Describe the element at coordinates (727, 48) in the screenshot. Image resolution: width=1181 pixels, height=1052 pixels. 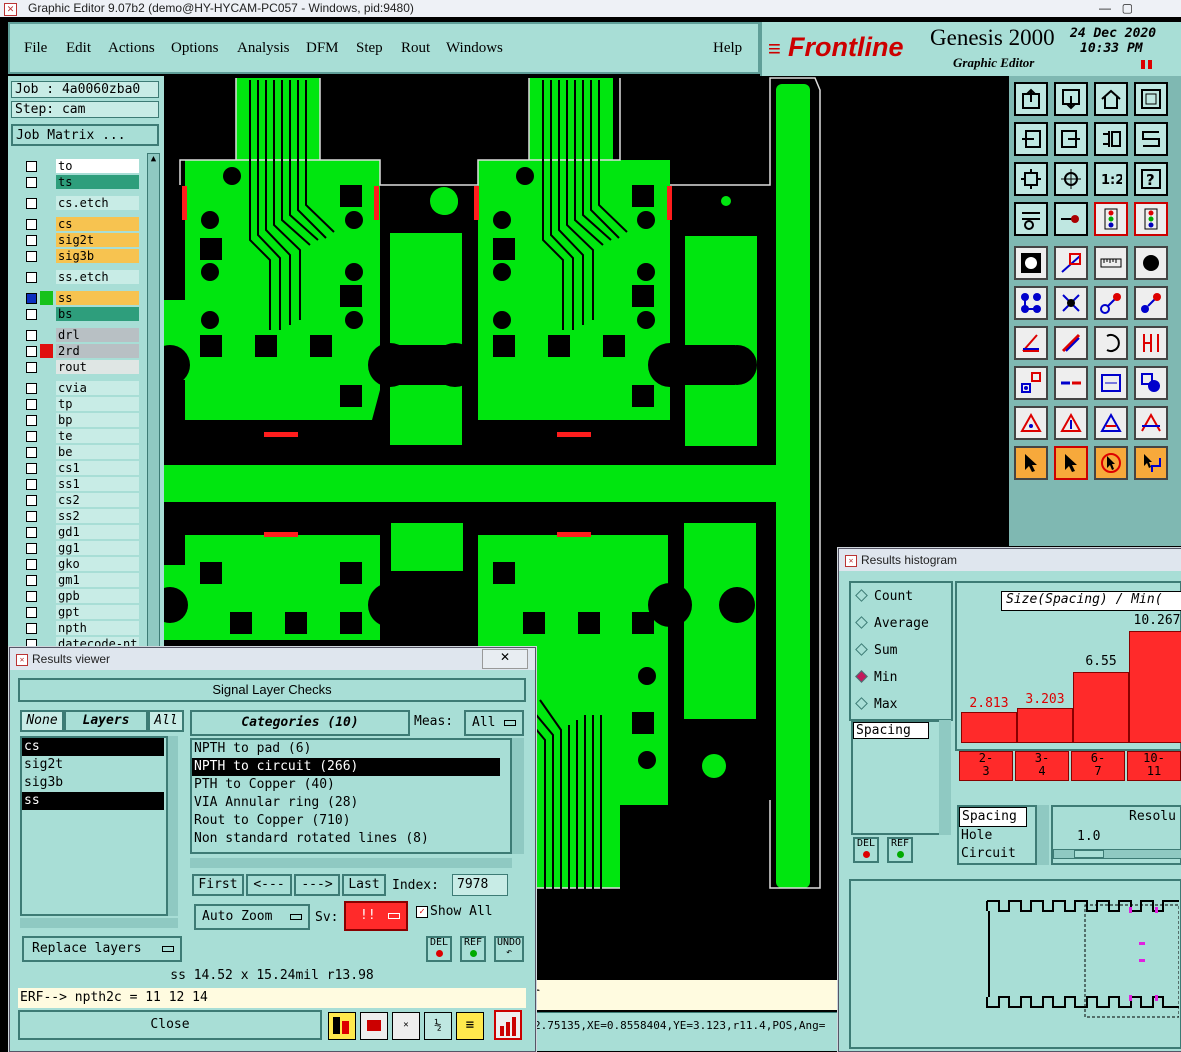
I see `menu-help: Help` at that location.